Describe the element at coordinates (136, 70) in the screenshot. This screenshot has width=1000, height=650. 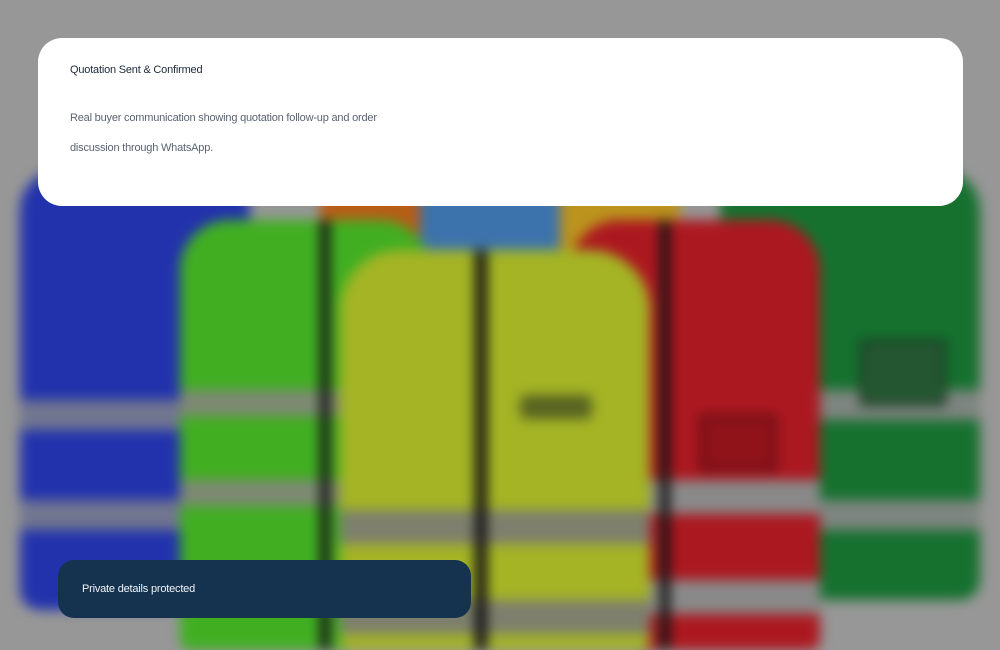
I see `card-title: Quotation Sent & Confirmed` at that location.